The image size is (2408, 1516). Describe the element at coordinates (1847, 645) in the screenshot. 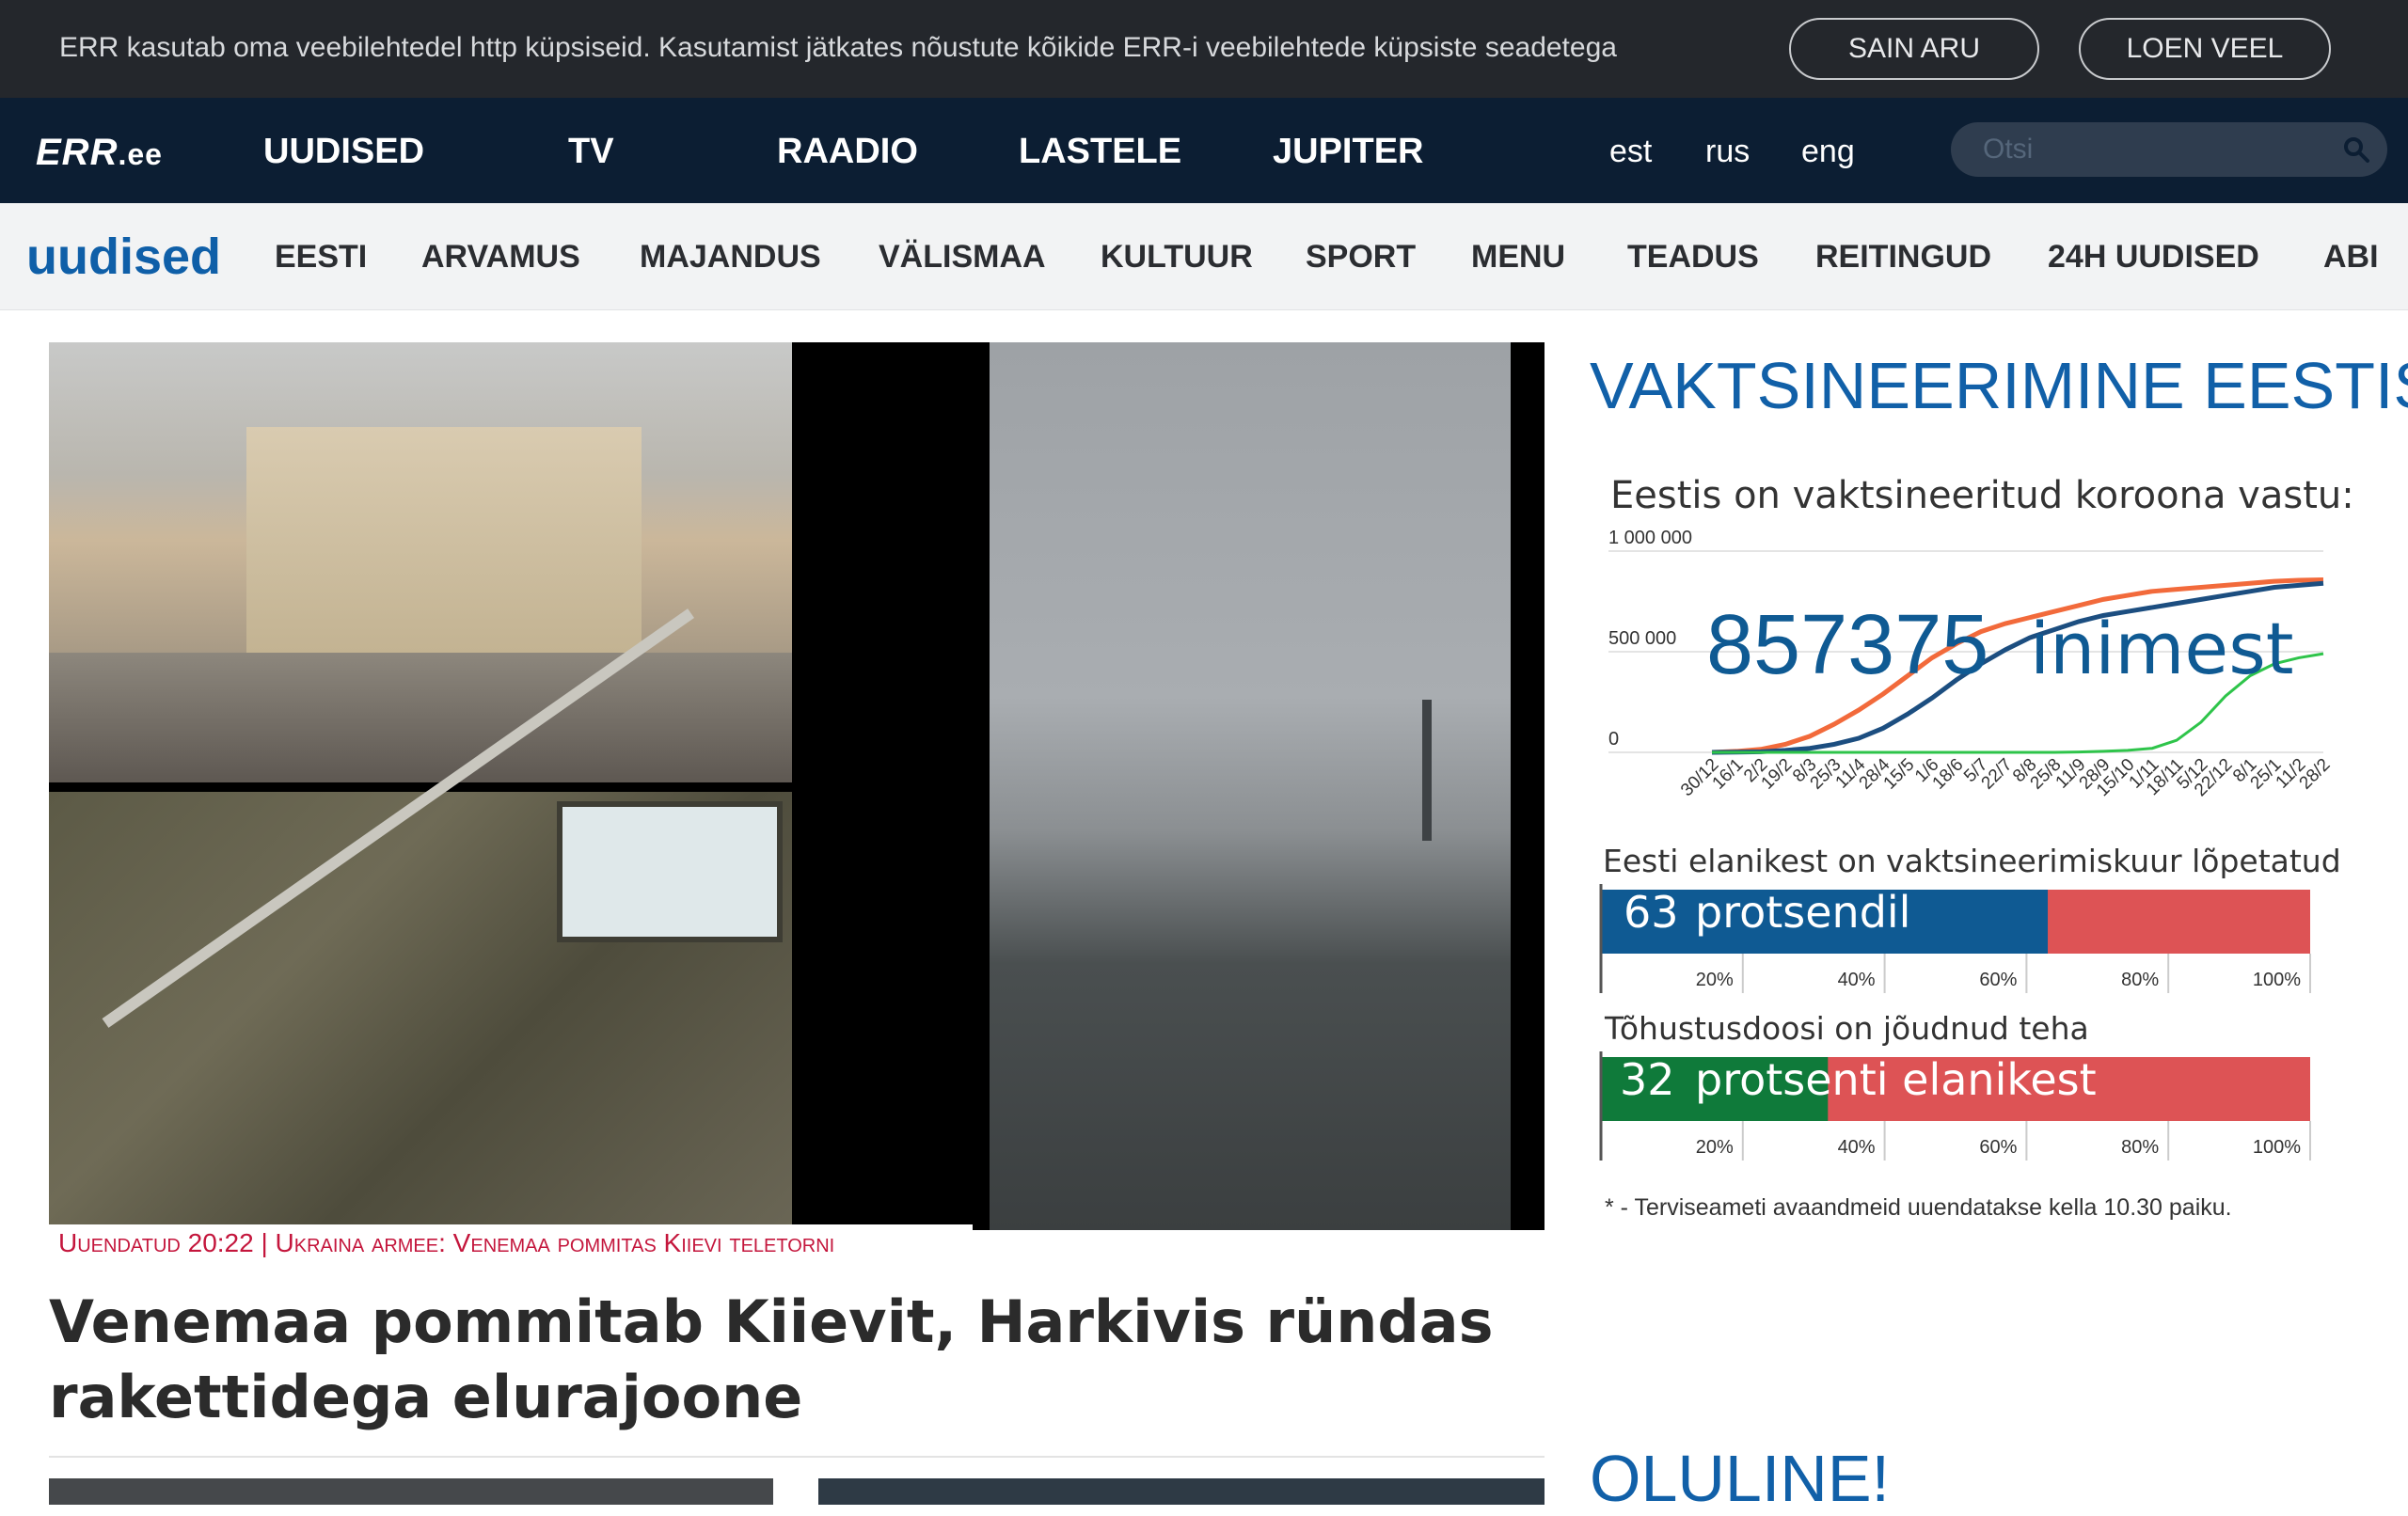

I see `vaccinated-count: 857375` at that location.